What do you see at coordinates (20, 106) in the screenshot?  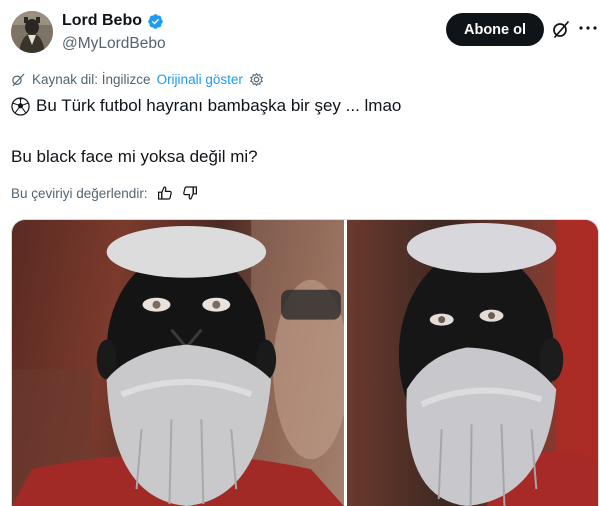 I see `soccer-ball-icon` at bounding box center [20, 106].